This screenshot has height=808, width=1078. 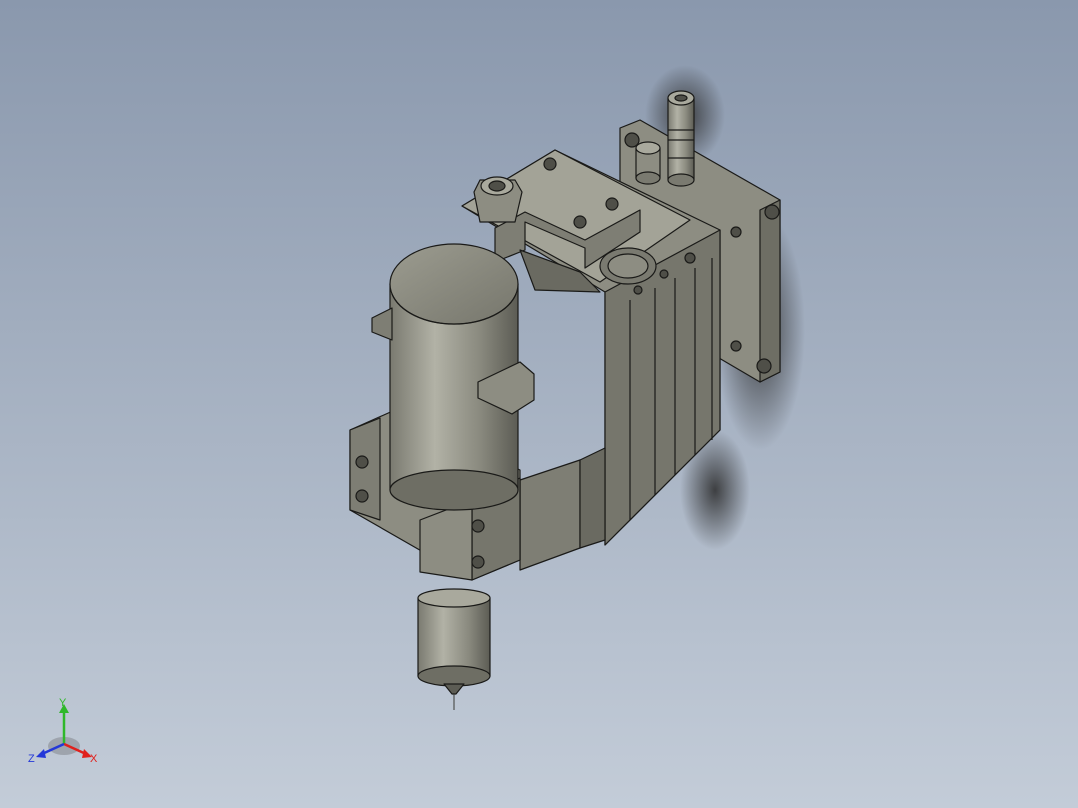 What do you see at coordinates (454, 649) in the screenshot?
I see `spindle-nozzle` at bounding box center [454, 649].